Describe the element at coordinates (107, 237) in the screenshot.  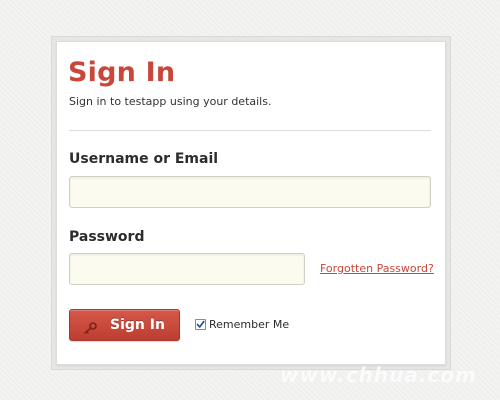
I see `password-label: Password` at that location.